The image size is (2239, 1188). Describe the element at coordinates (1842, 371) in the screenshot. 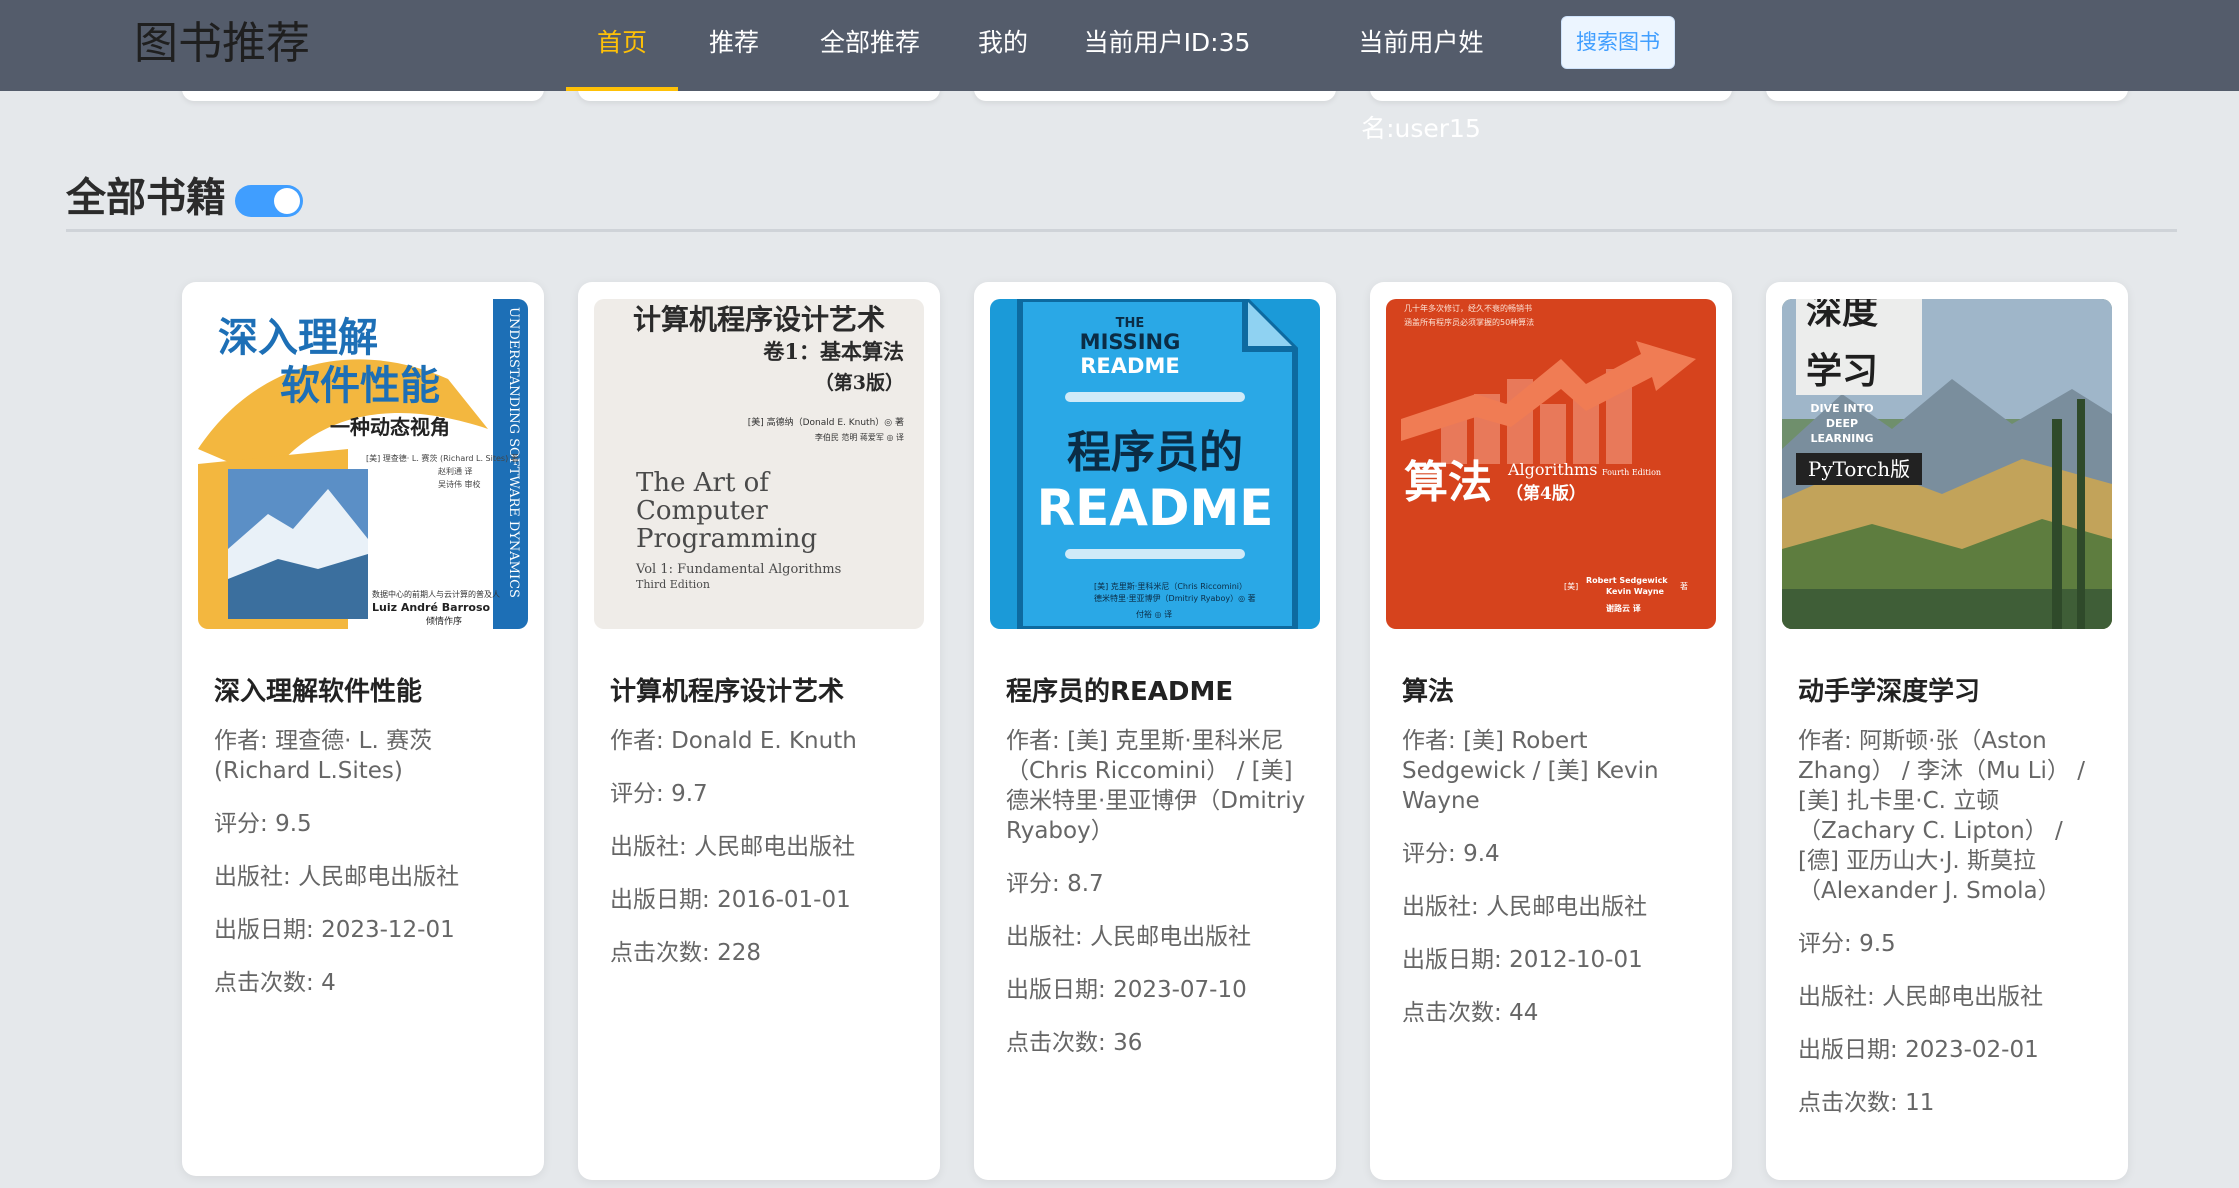

I see `cover-cn-title: 学习` at that location.